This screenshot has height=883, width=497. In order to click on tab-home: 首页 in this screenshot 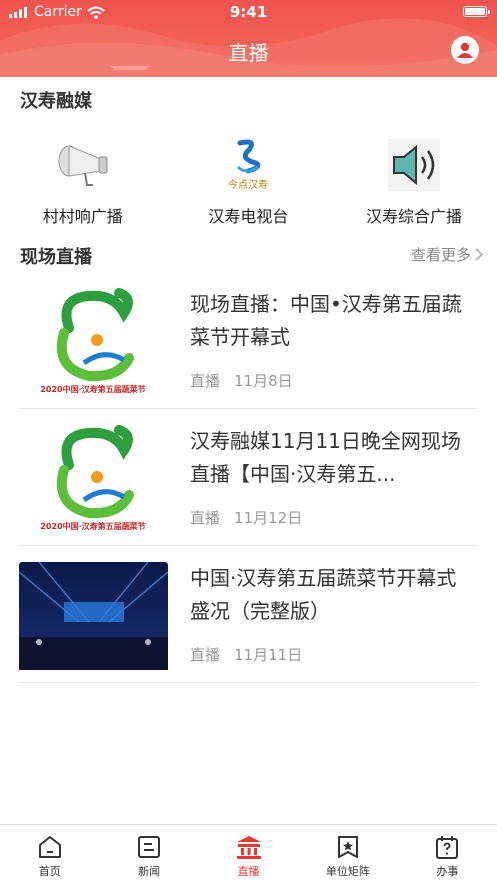, I will do `click(49, 854)`.